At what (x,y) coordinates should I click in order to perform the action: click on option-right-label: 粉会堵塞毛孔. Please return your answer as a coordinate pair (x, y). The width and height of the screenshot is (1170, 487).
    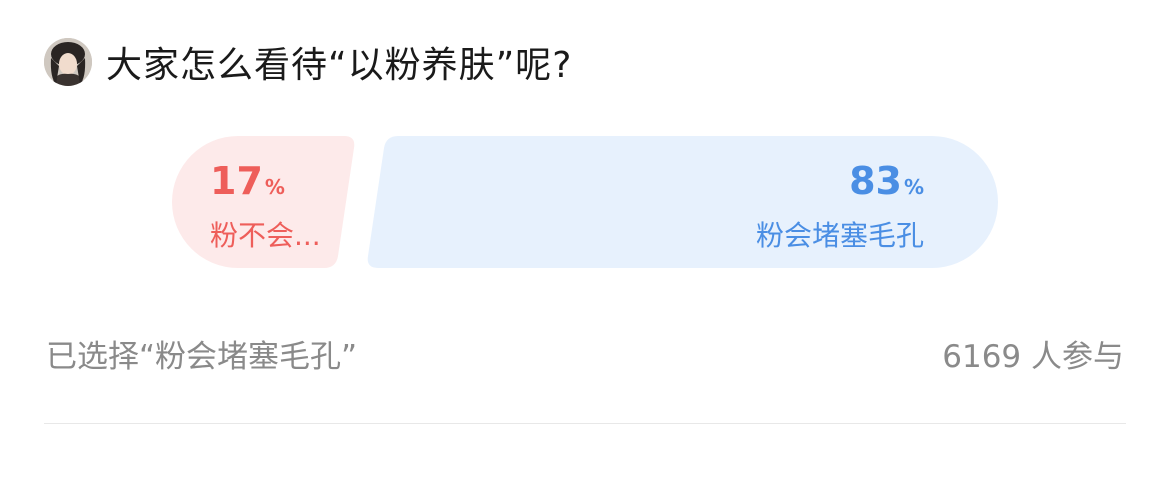
    Looking at the image, I should click on (839, 235).